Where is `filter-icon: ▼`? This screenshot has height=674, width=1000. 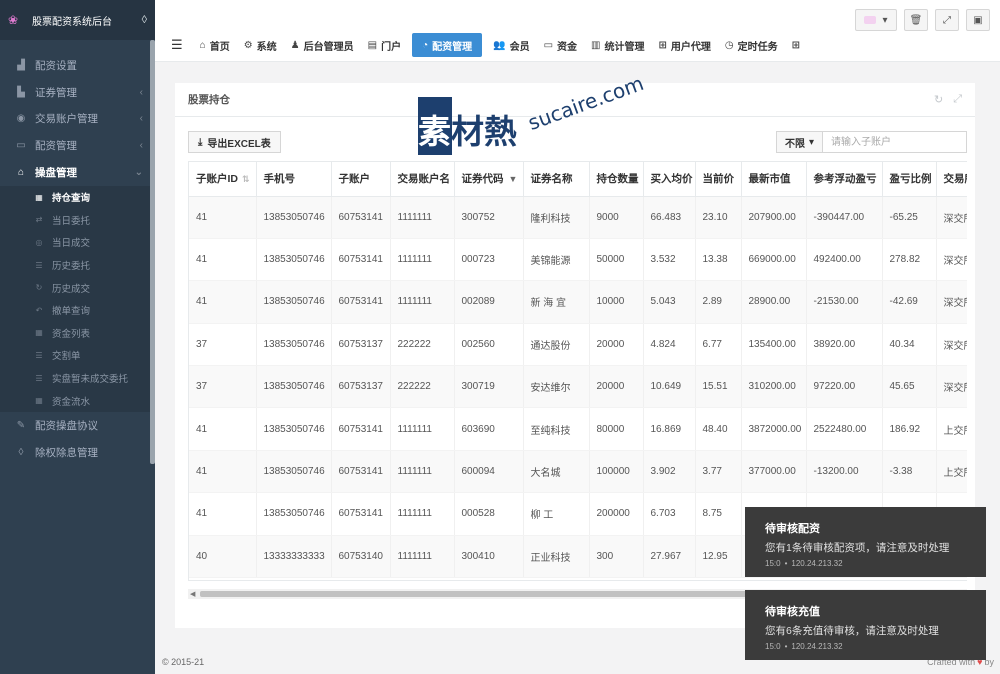
filter-icon: ▼ is located at coordinates (513, 179).